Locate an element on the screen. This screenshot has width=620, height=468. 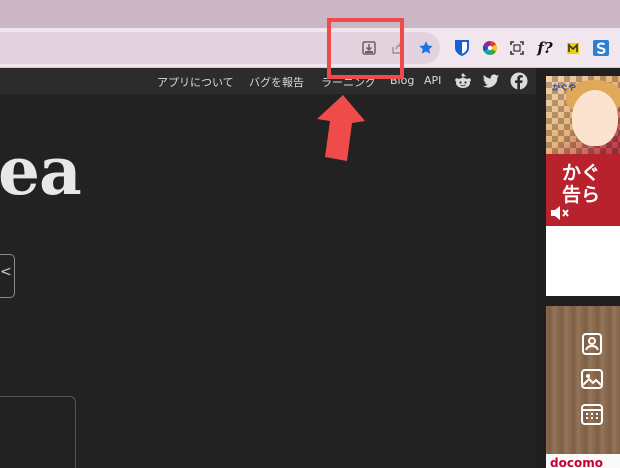
browser-toolbar: f? is located at coordinates (310, 48).